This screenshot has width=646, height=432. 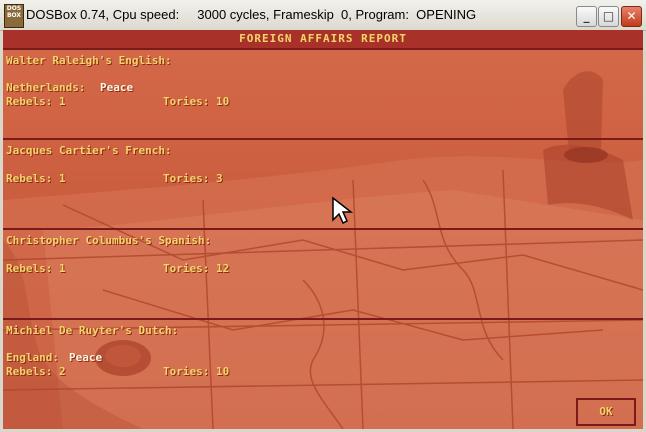 I want to click on ok-button: OK, so click(x=606, y=412).